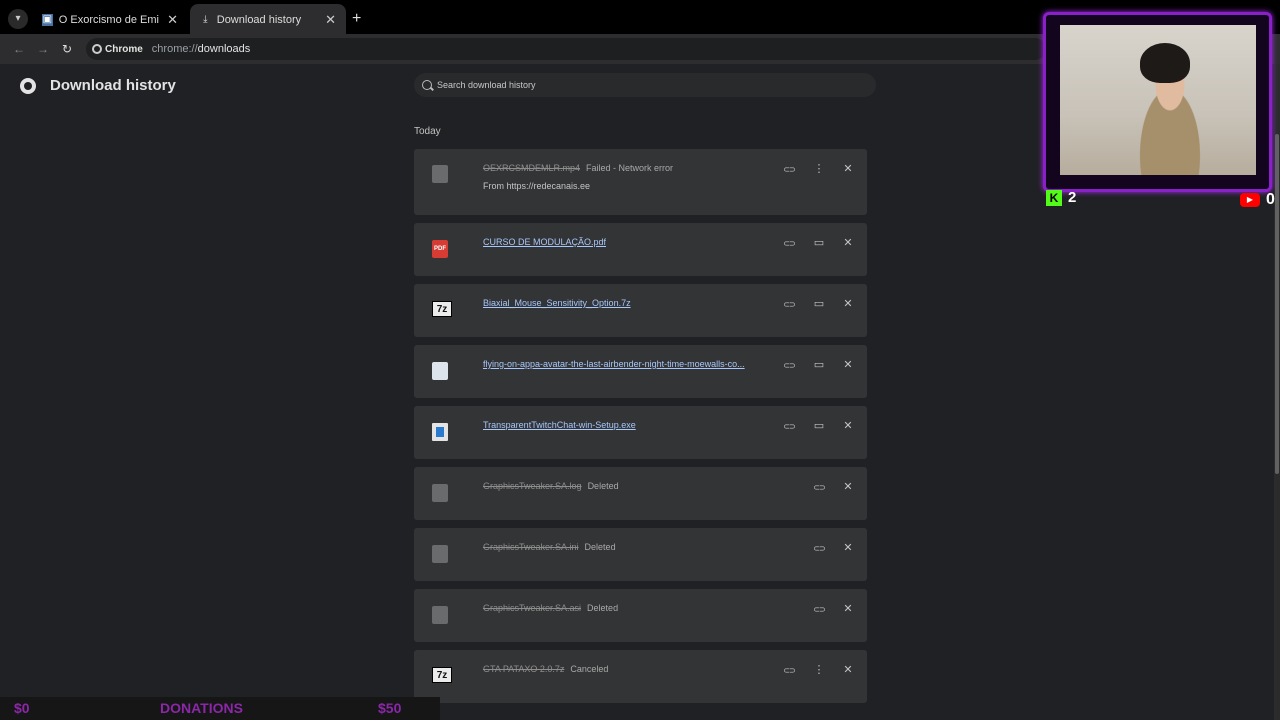 The height and width of the screenshot is (720, 1280). I want to click on url-path: downloads, so click(224, 49).